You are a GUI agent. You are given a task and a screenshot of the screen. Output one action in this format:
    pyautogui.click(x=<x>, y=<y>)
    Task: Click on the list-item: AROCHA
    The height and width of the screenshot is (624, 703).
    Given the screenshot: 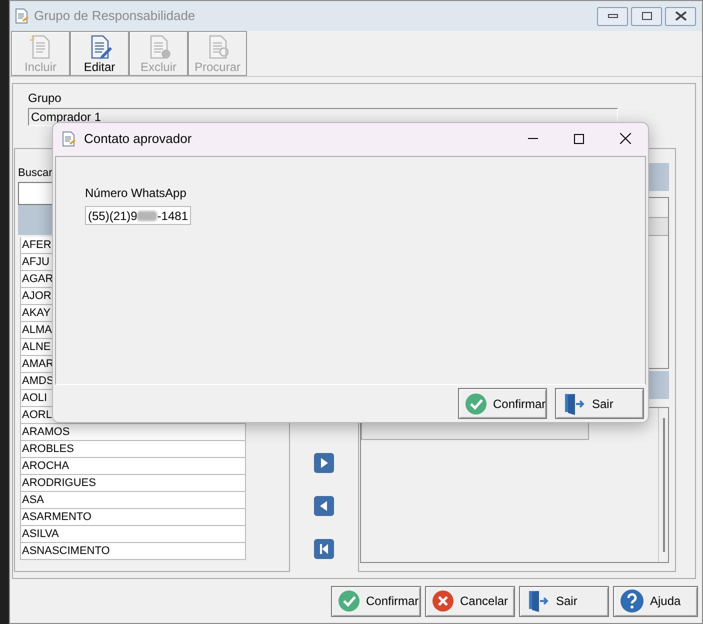 What is the action you would take?
    pyautogui.click(x=133, y=466)
    